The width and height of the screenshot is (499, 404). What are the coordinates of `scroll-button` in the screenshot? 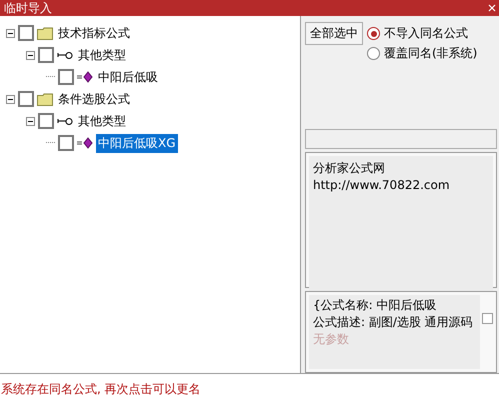 It's located at (487, 318).